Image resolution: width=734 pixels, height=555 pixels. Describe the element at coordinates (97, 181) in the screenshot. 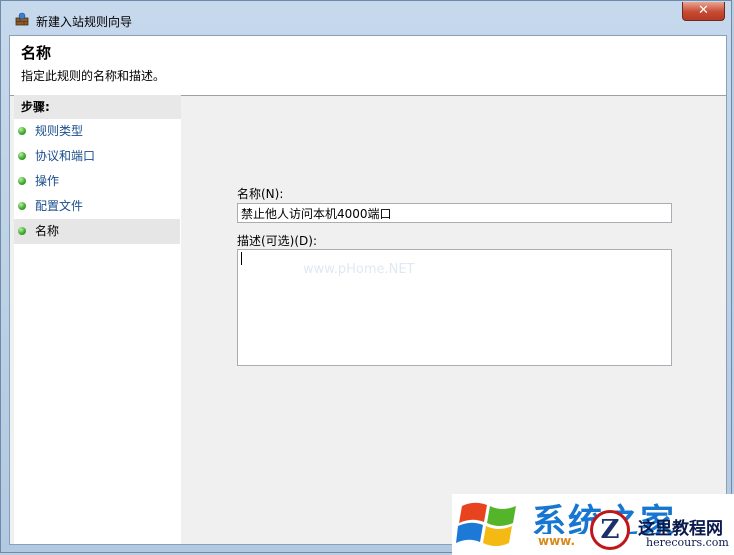

I see `step-action: 操作` at that location.